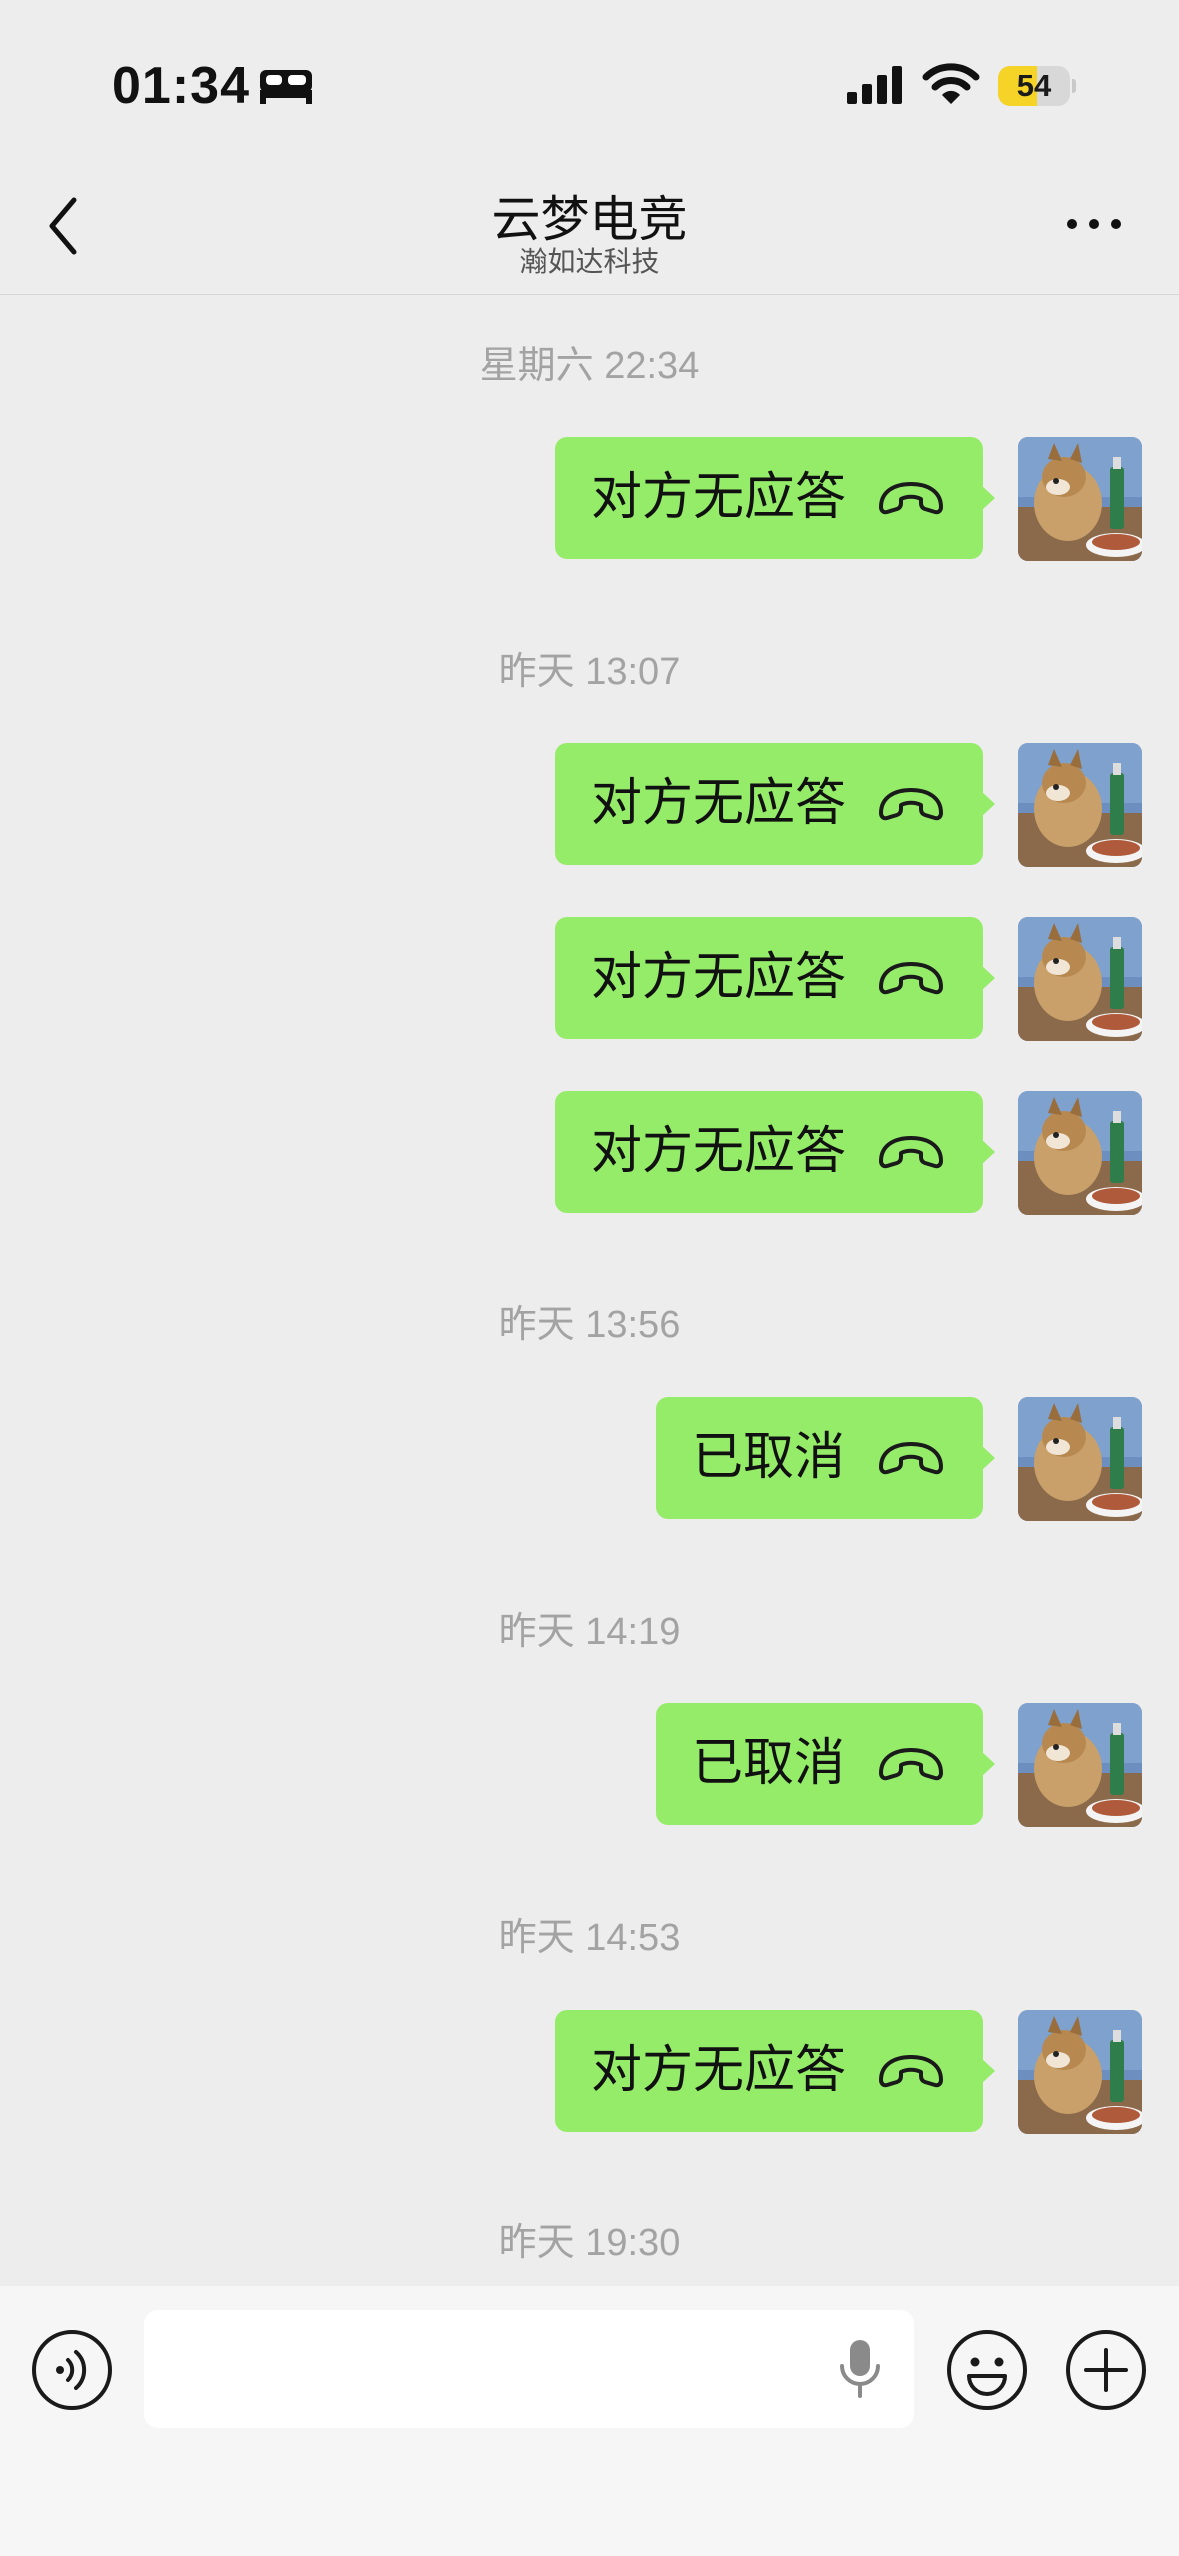 This screenshot has width=1179, height=2556. I want to click on chat-input-bar, so click(589, 2421).